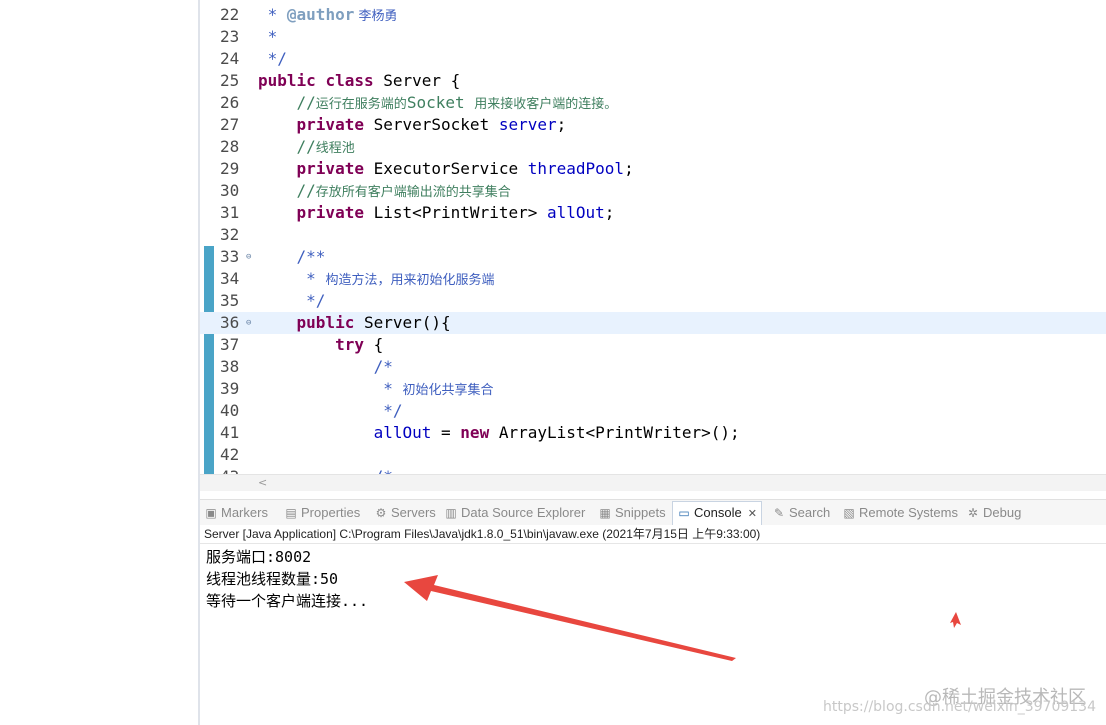 The height and width of the screenshot is (725, 1106). What do you see at coordinates (801, 513) in the screenshot?
I see `tab-search: ✎ Search` at bounding box center [801, 513].